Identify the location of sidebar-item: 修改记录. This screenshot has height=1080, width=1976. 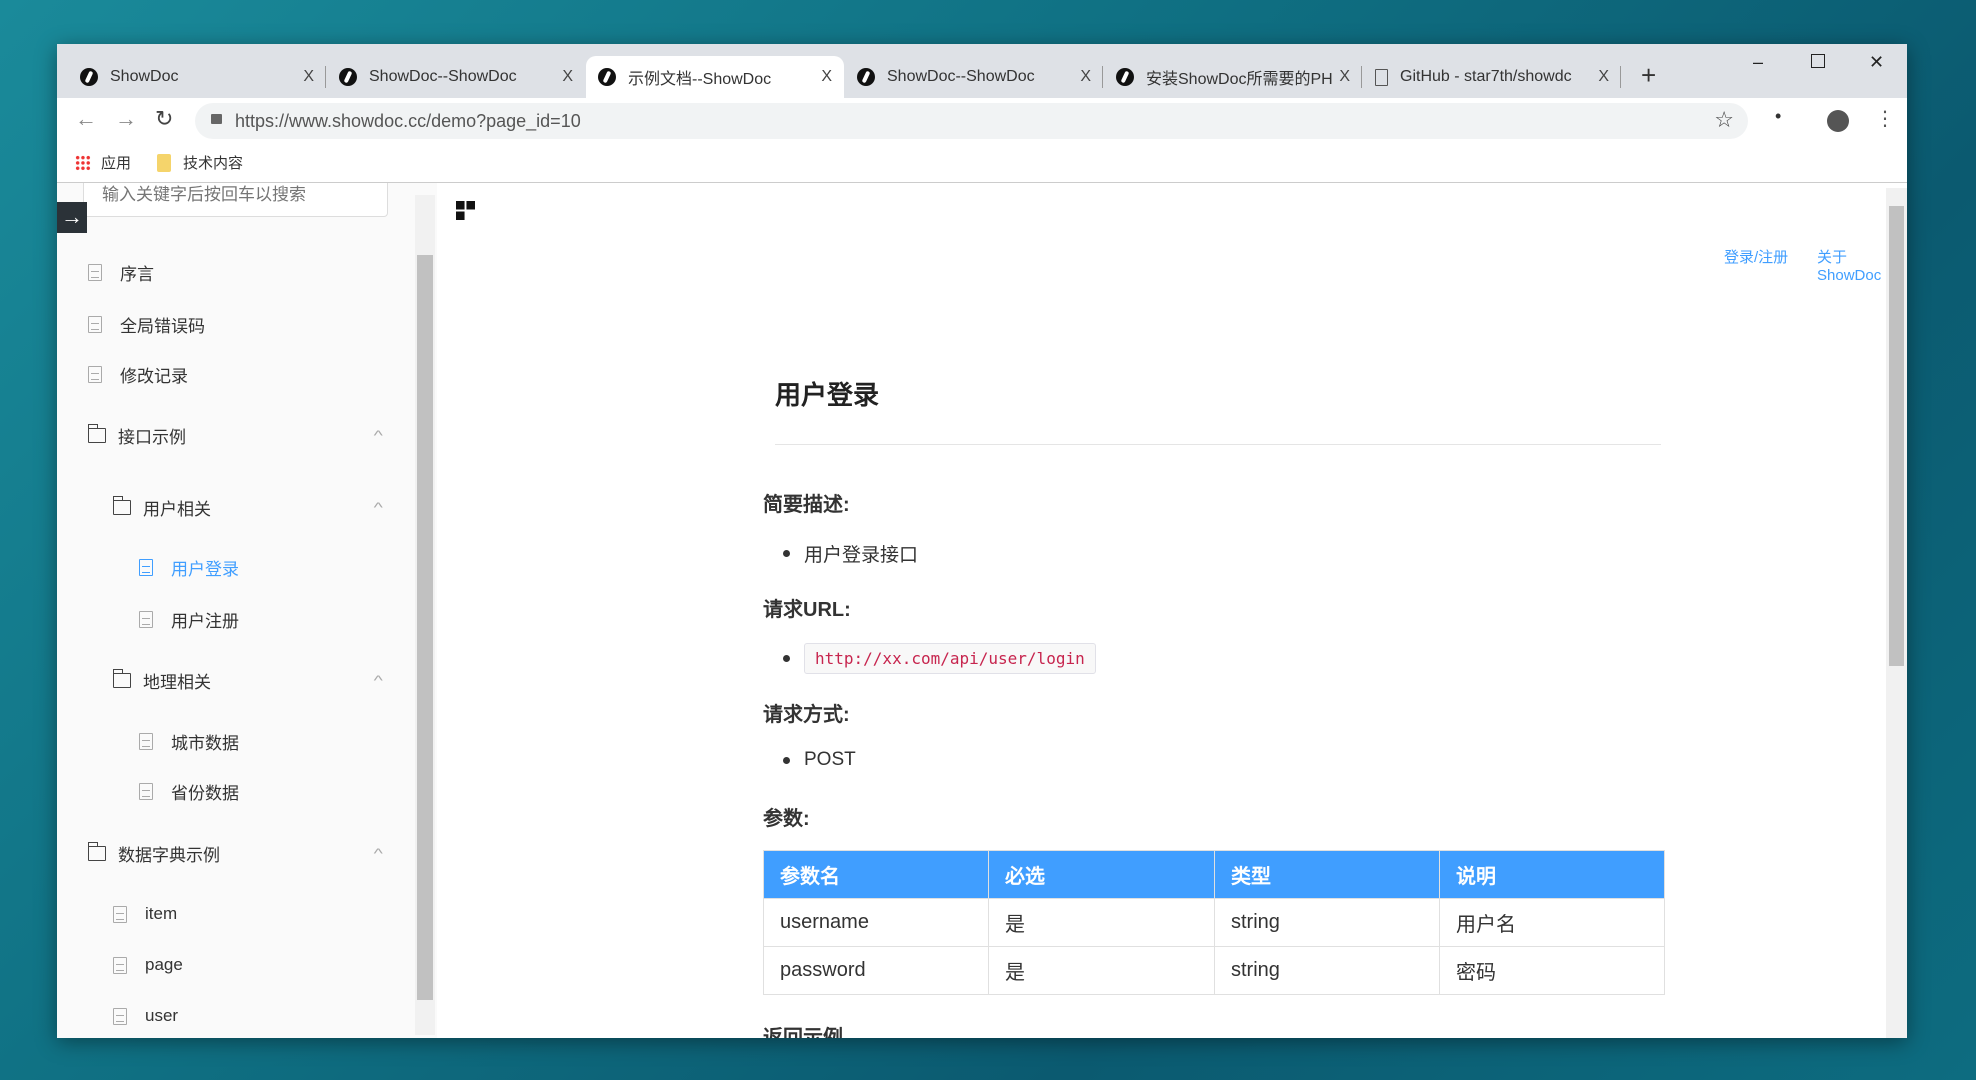
(138, 374).